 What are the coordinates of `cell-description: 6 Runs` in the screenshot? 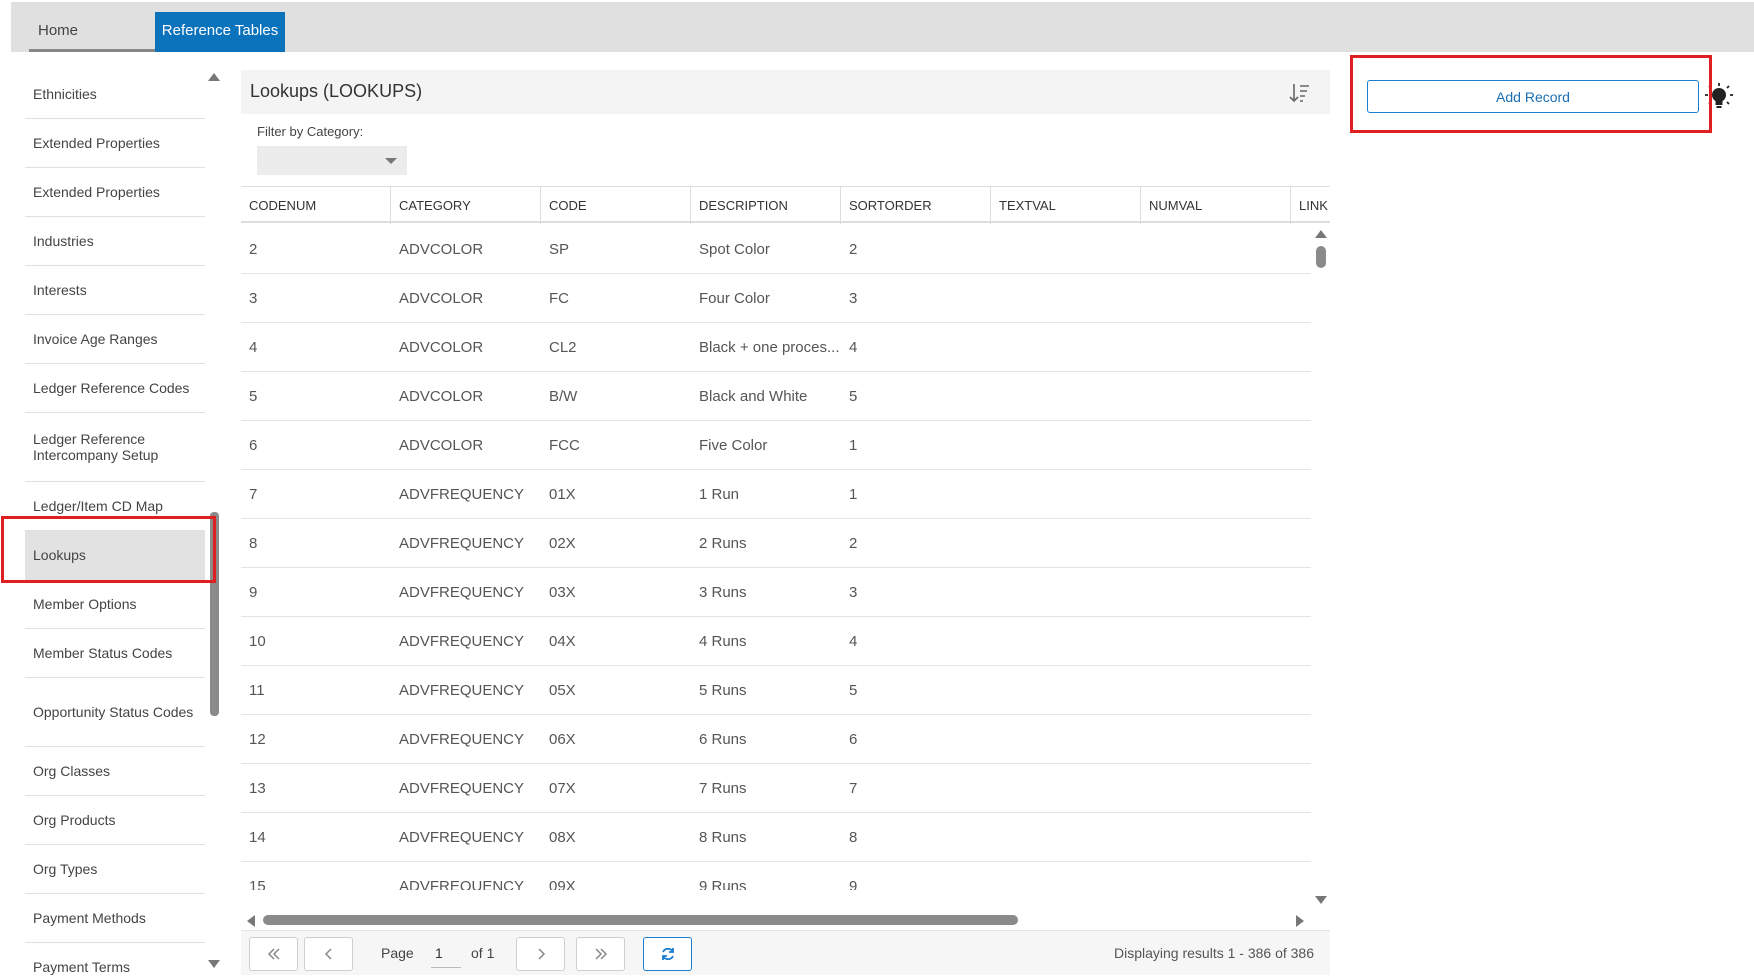 It's located at (723, 739).